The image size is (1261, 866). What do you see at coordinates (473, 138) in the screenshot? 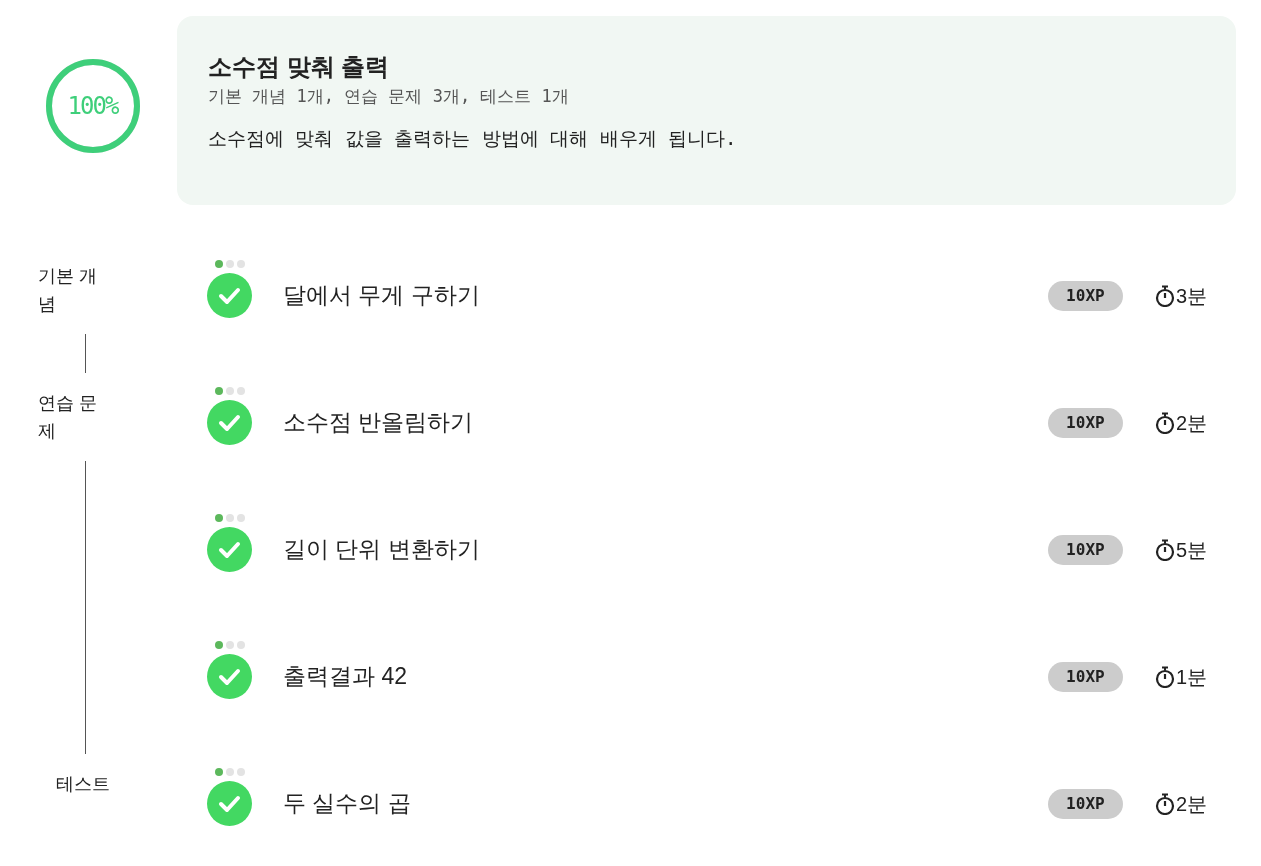
I see `course-description: 소수점에 맞춰 값을 출력하는 방법에 대해 배우게 됩니다.` at bounding box center [473, 138].